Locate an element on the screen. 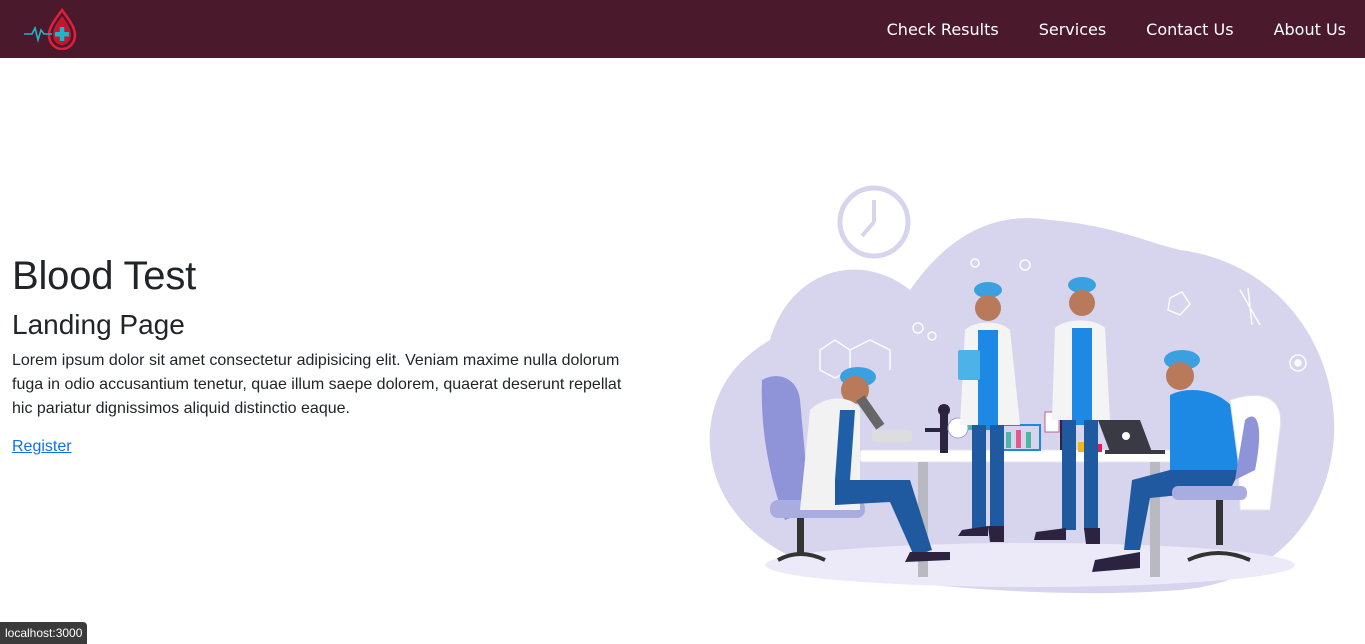  logo is located at coordinates (51, 29).